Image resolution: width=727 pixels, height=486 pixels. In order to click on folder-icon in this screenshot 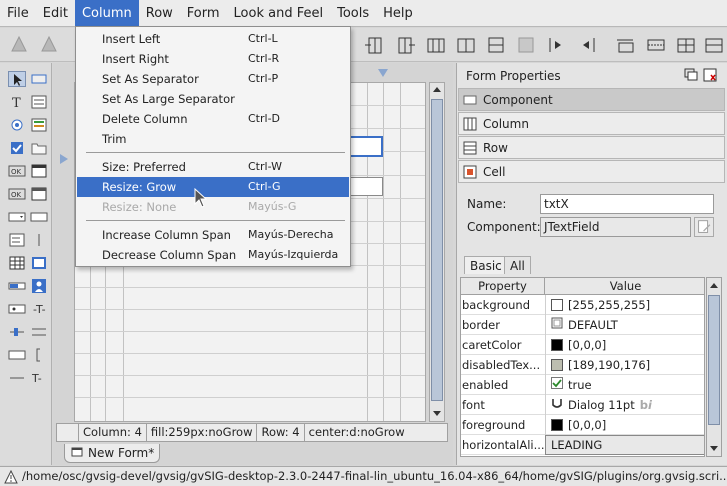, I will do `click(39, 148)`.